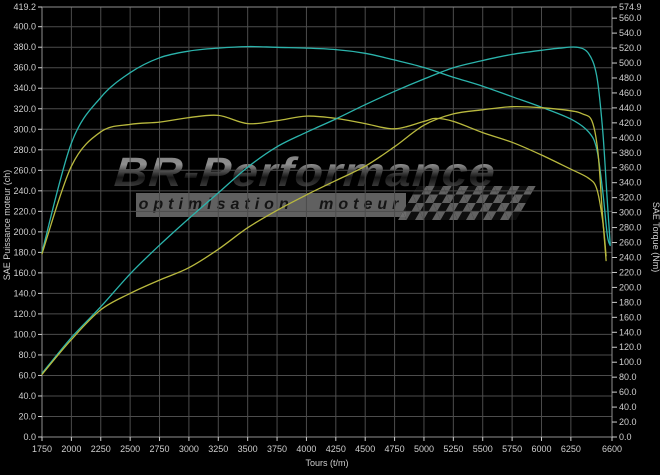  What do you see at coordinates (24, 88) in the screenshot?
I see `left-tick-label: 340.0` at bounding box center [24, 88].